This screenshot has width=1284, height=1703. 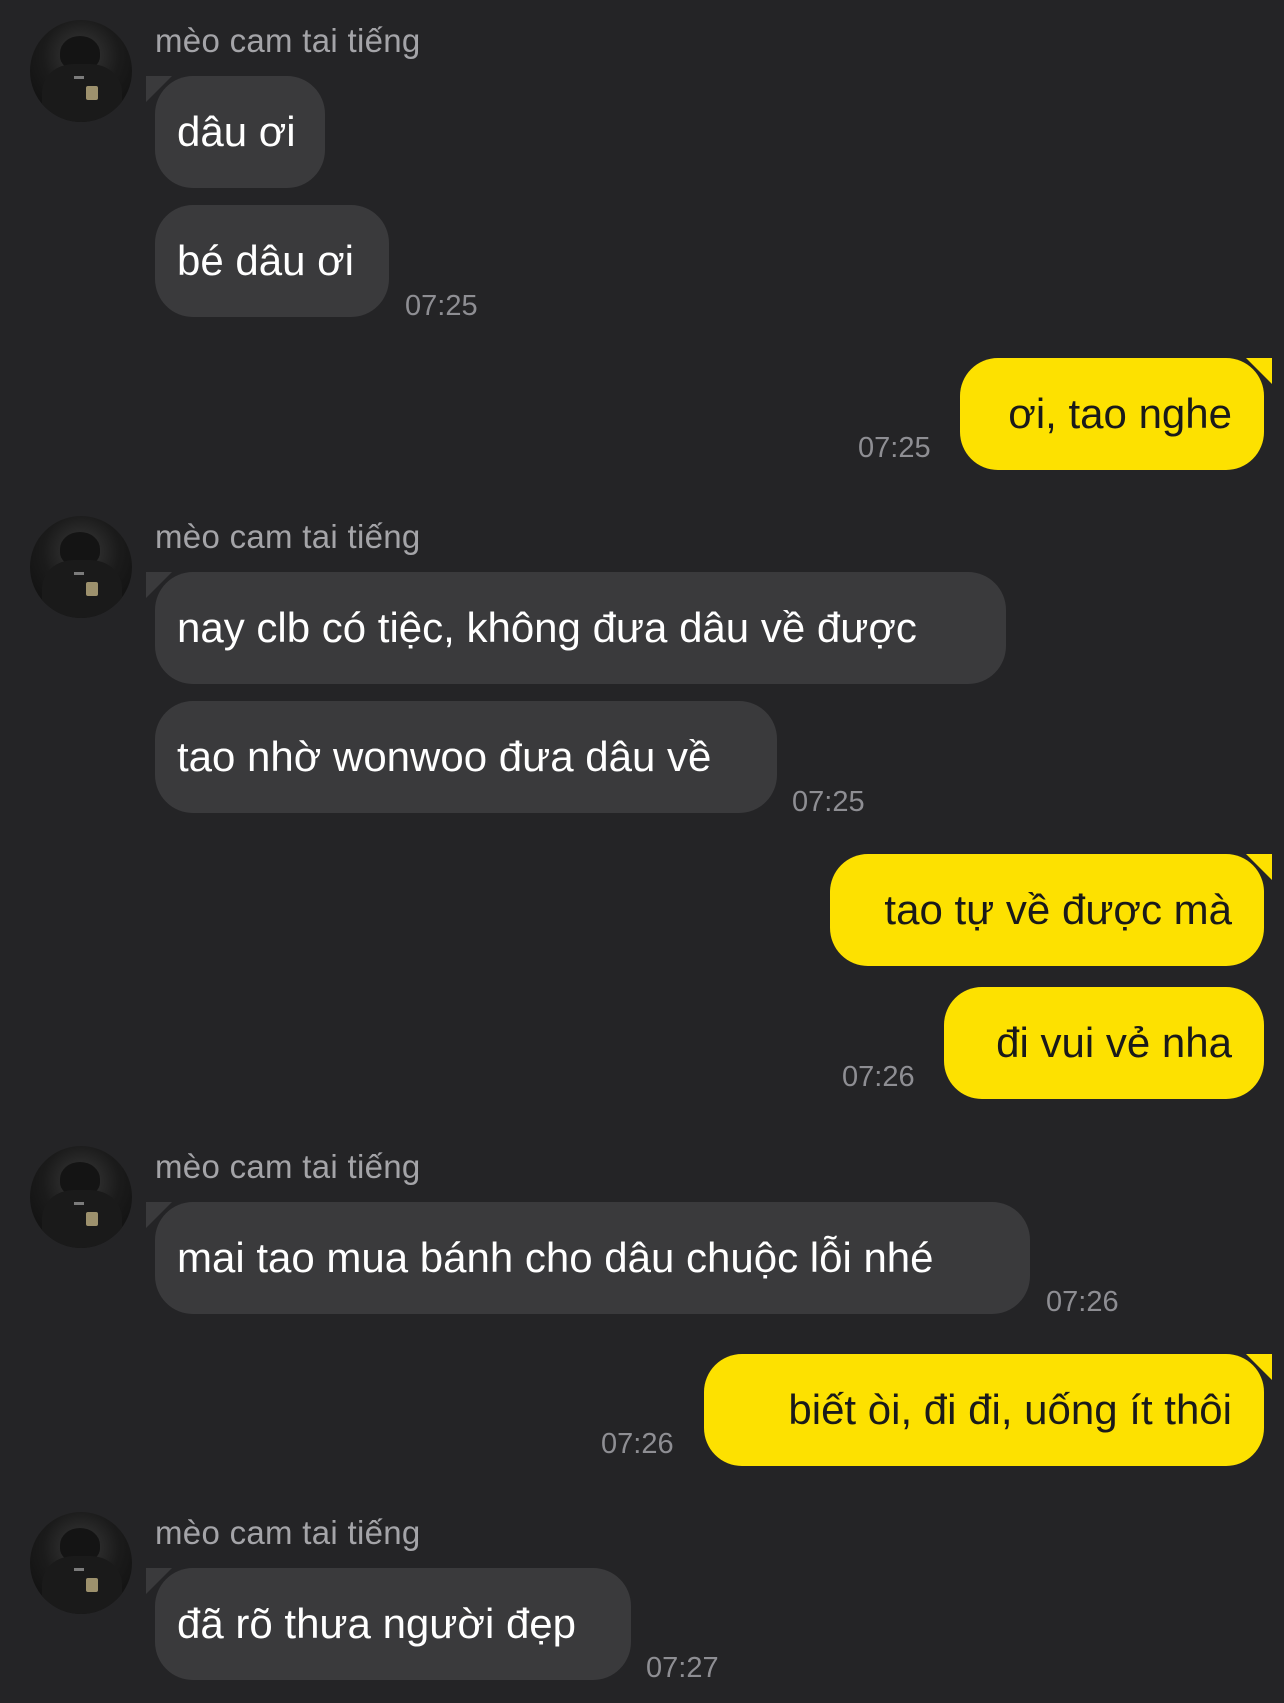 I want to click on message-bubble-outgoing: biết òi, đi đi, uống ít thôi, so click(x=988, y=1410).